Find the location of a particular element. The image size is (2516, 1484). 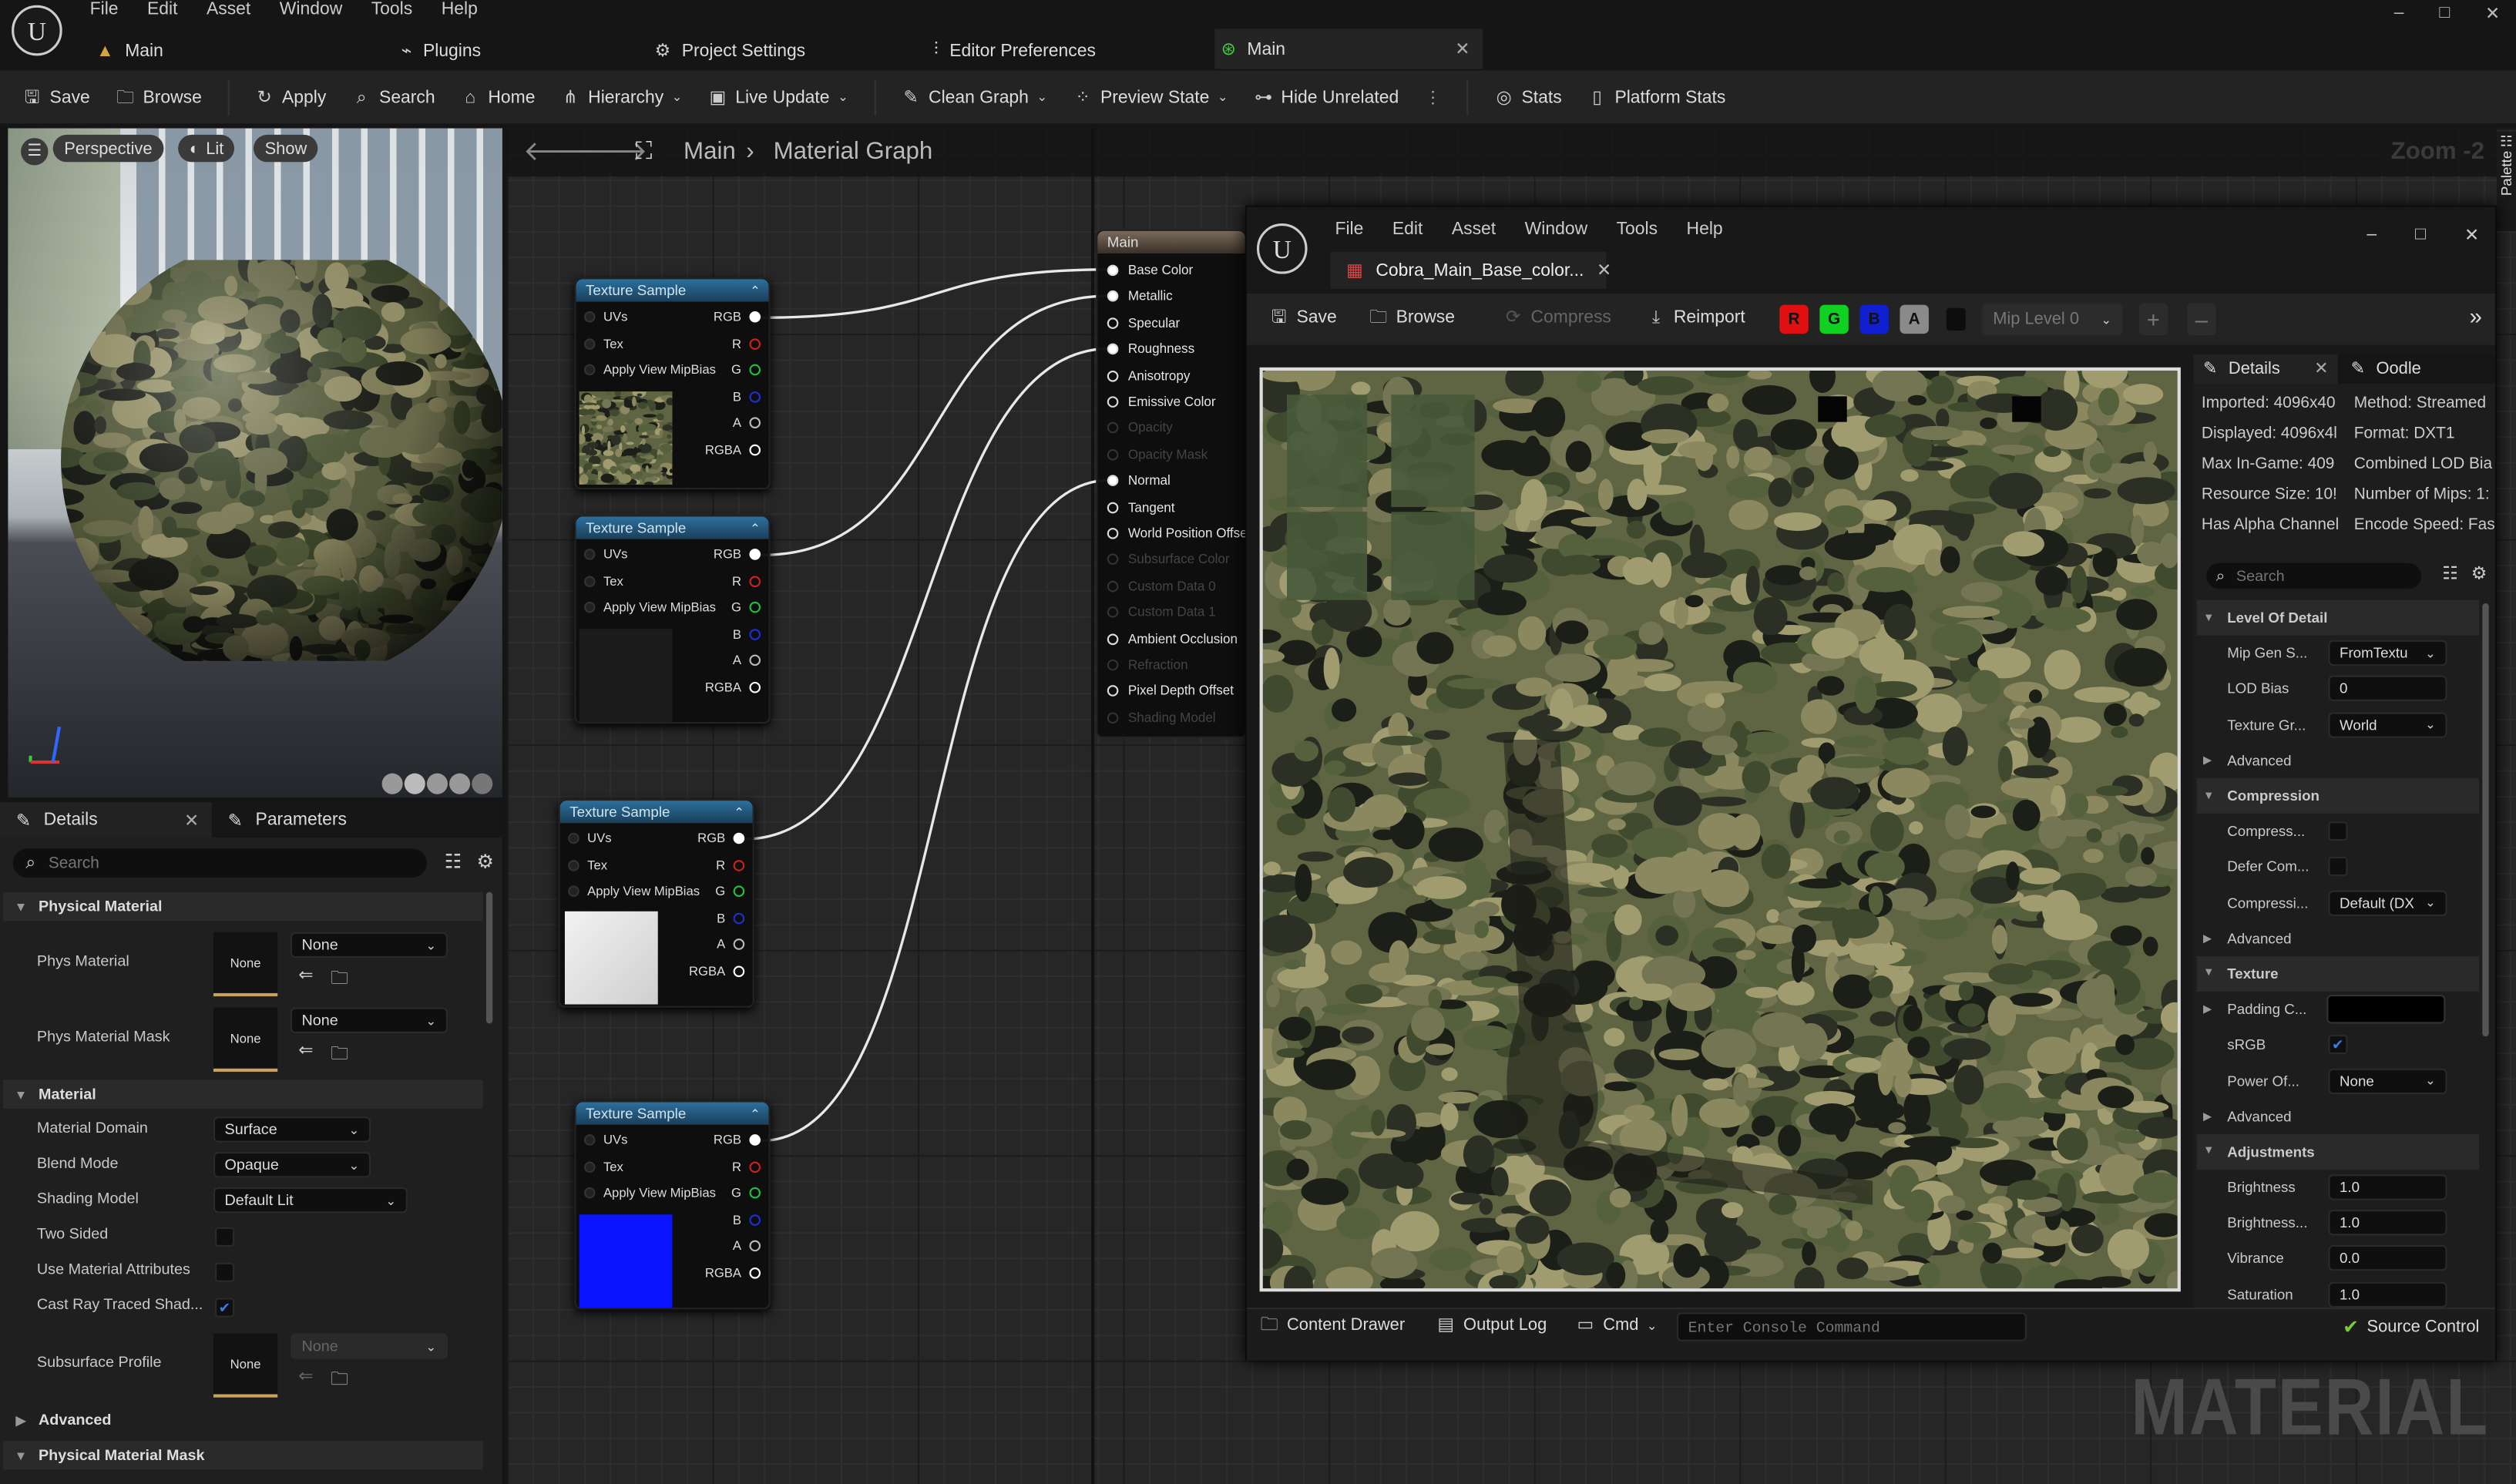

tab-project-settings: ⚙ Project Settings is located at coordinates (731, 50).